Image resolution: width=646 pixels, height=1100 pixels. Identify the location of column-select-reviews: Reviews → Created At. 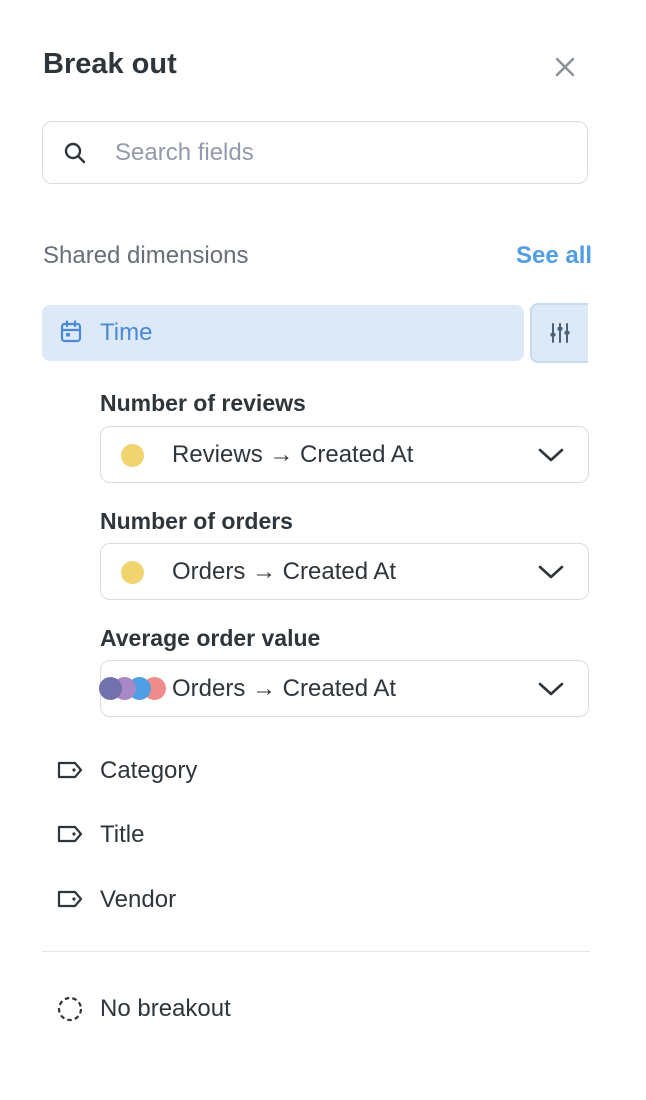
(344, 454).